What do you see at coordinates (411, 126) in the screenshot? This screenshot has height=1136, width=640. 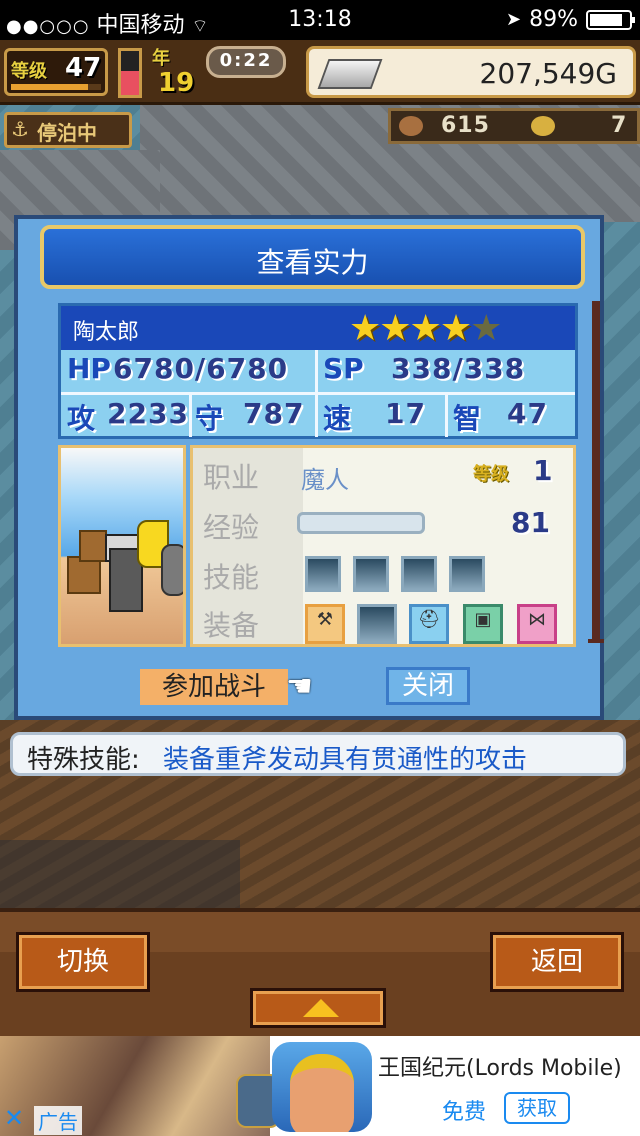 I see `fish-icon` at bounding box center [411, 126].